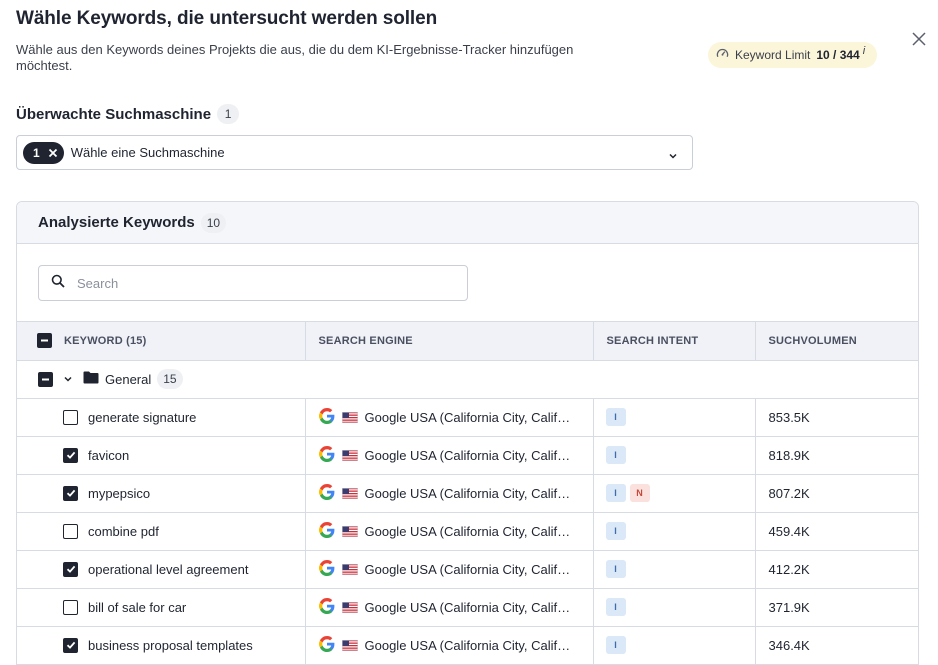  Describe the element at coordinates (43, 152) in the screenshot. I see `selected-count-chip: 1` at that location.